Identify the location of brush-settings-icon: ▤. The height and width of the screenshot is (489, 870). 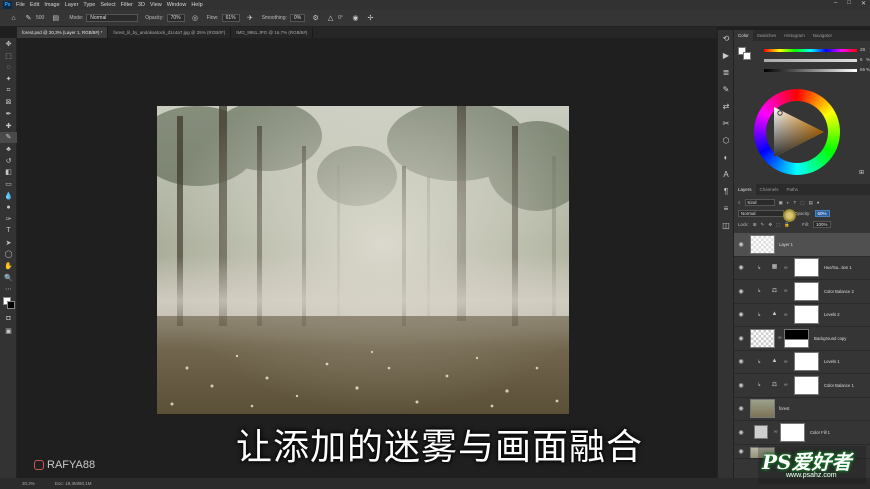
(55, 18).